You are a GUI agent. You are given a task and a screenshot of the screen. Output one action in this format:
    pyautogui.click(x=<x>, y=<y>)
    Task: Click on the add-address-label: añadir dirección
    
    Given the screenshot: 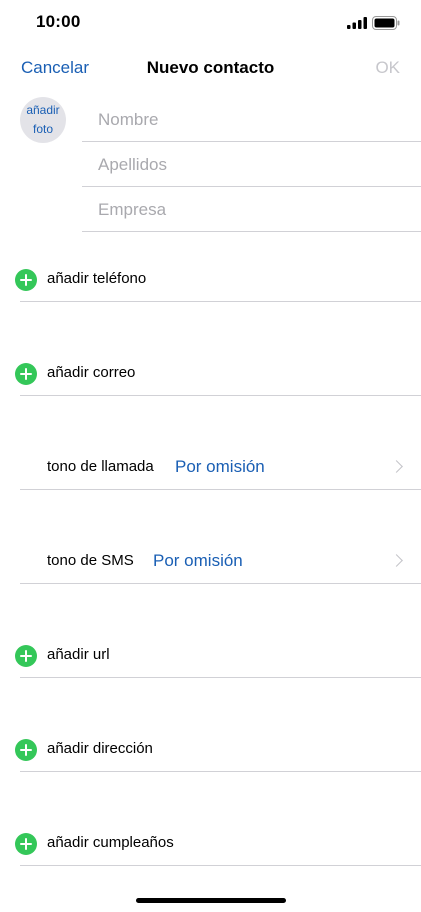 What is the action you would take?
    pyautogui.click(x=100, y=748)
    